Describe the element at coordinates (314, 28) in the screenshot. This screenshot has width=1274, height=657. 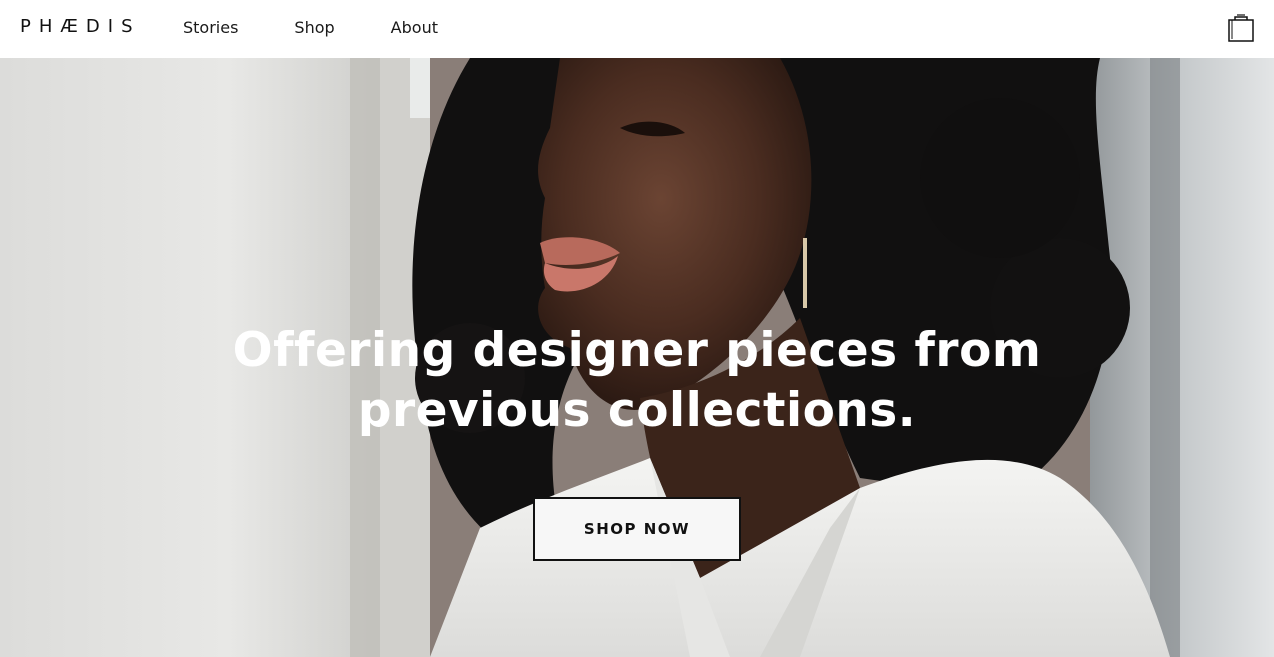
I see `nav-item-shop: Shop` at that location.